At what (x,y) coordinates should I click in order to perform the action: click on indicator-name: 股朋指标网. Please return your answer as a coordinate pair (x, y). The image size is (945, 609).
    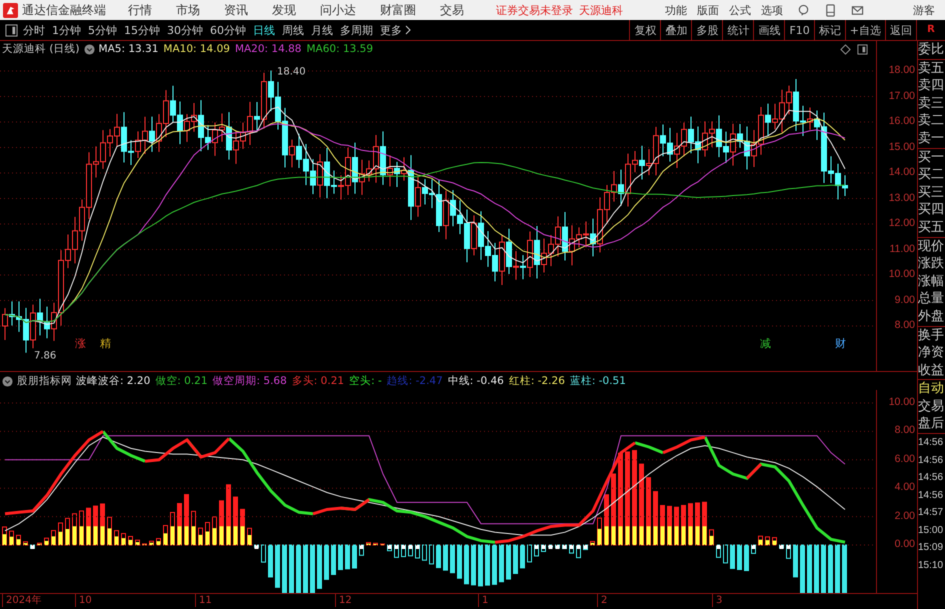
    Looking at the image, I should click on (44, 381).